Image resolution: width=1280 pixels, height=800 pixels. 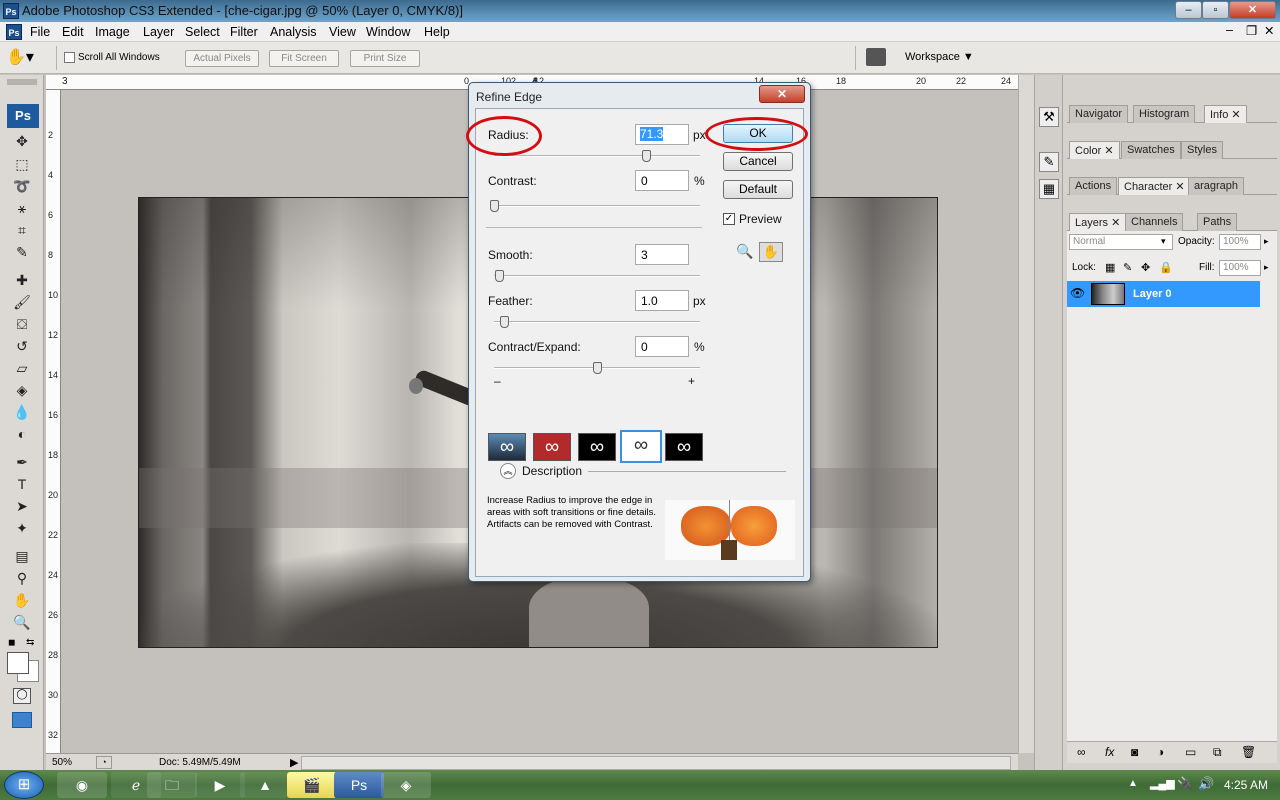 What do you see at coordinates (82, 785) in the screenshot?
I see `chrome-taskbar-icon: ◉` at bounding box center [82, 785].